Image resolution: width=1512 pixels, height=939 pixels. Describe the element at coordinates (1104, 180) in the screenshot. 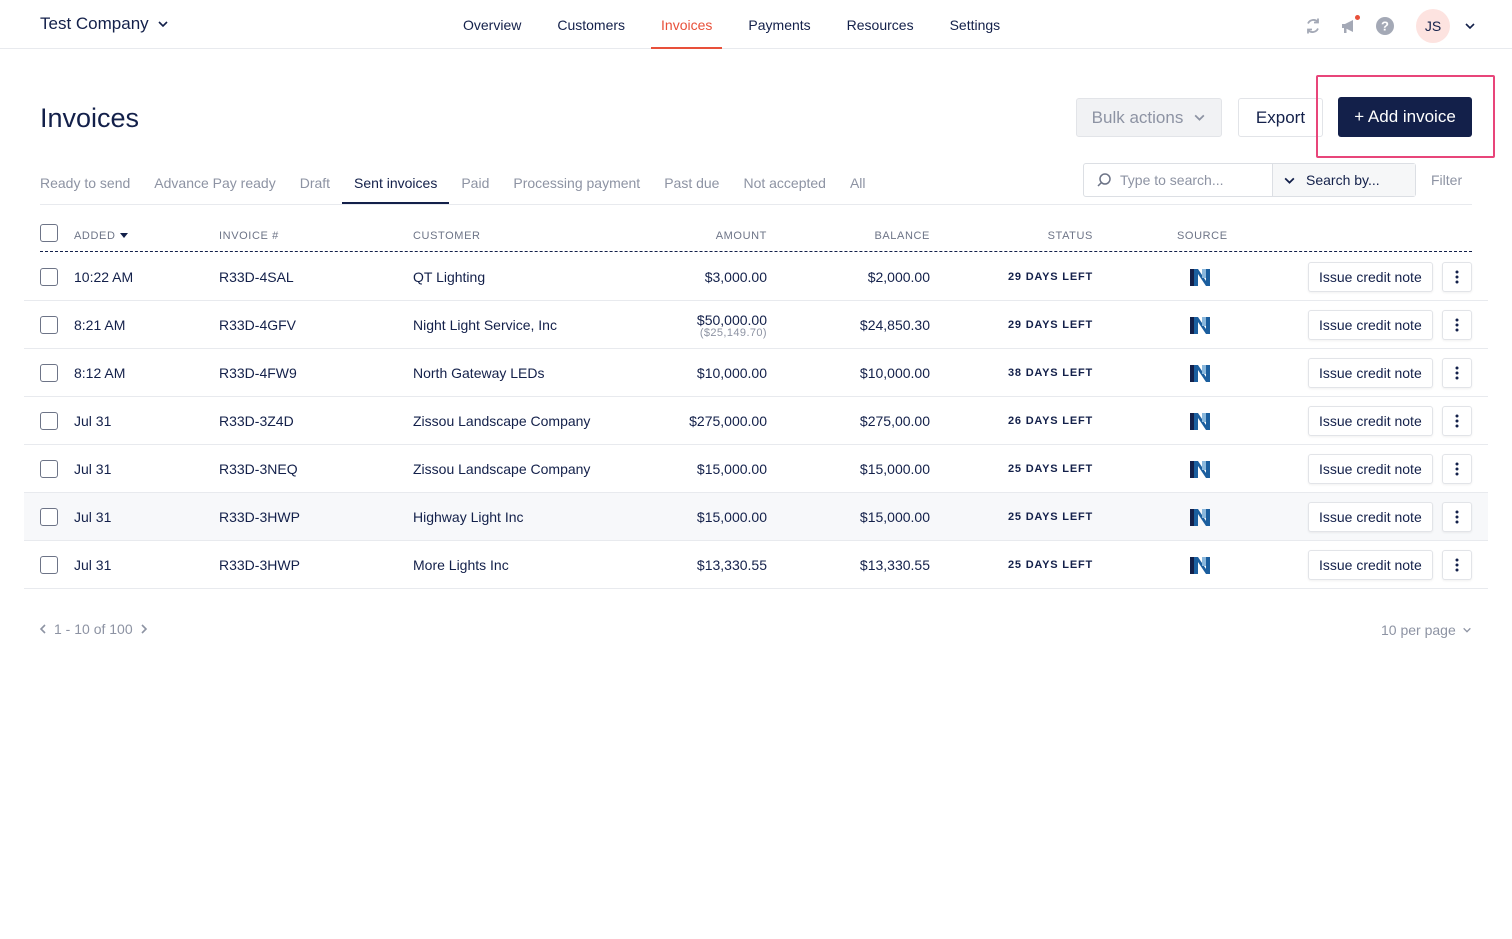

I see `search-icon` at that location.